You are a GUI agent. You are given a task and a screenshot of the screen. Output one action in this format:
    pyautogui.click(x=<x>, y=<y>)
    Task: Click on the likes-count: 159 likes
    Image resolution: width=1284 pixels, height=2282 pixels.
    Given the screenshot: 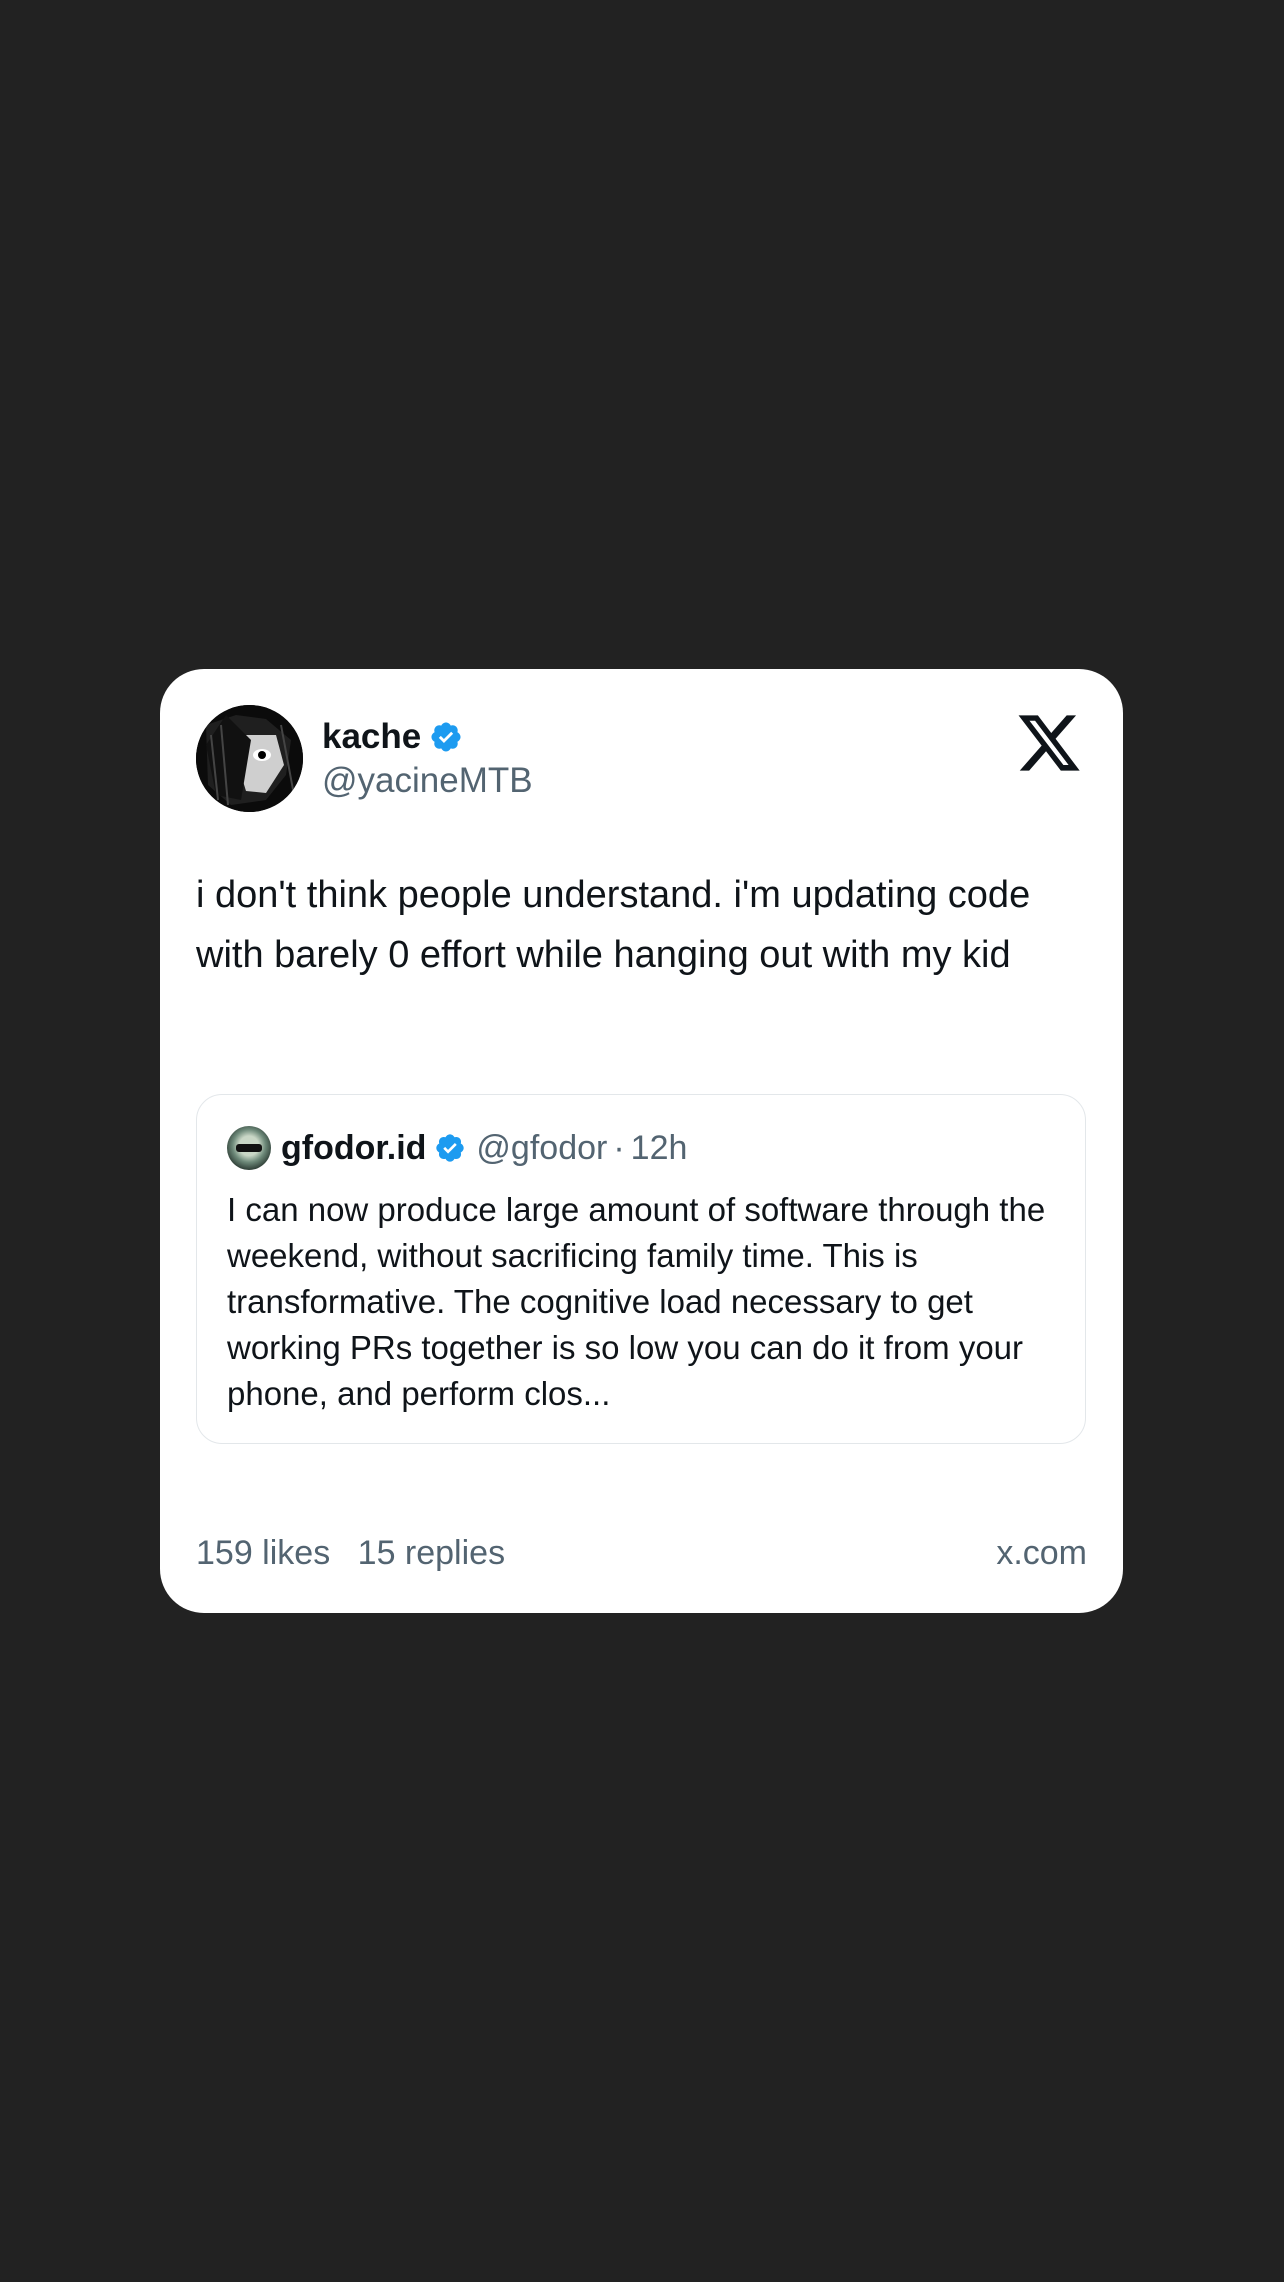 What is the action you would take?
    pyautogui.click(x=263, y=1553)
    